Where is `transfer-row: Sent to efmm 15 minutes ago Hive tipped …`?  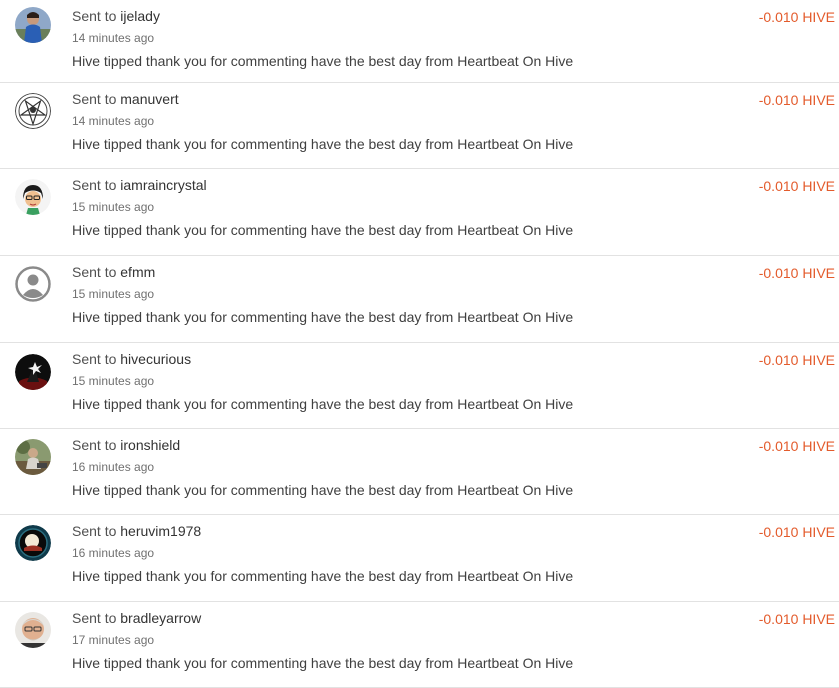
transfer-row: Sent to efmm 15 minutes ago Hive tipped … is located at coordinates (419, 299).